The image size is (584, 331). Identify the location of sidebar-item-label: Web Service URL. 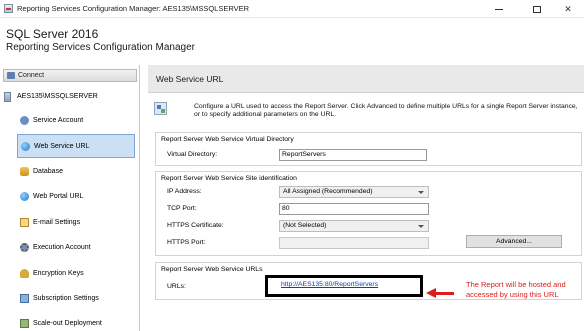
(62, 146).